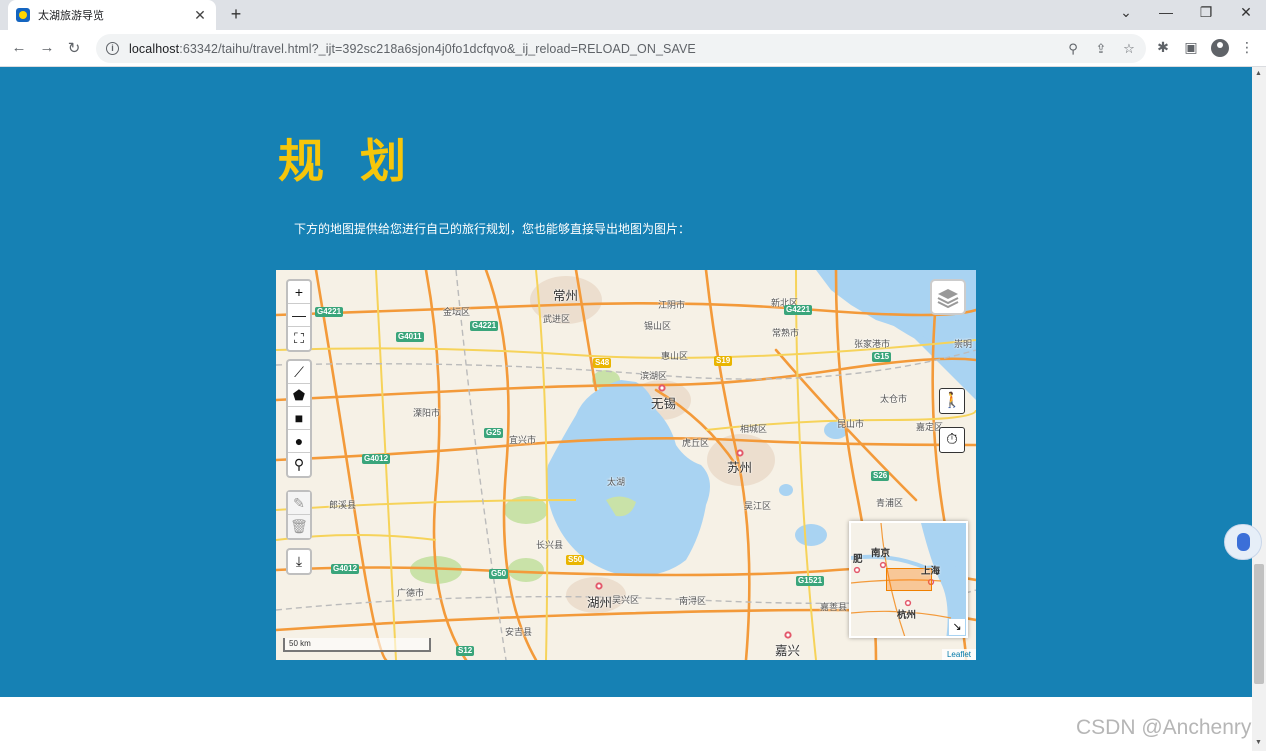  Describe the element at coordinates (834, 607) in the screenshot. I see `map-label-jiashan: 嘉善县` at that location.